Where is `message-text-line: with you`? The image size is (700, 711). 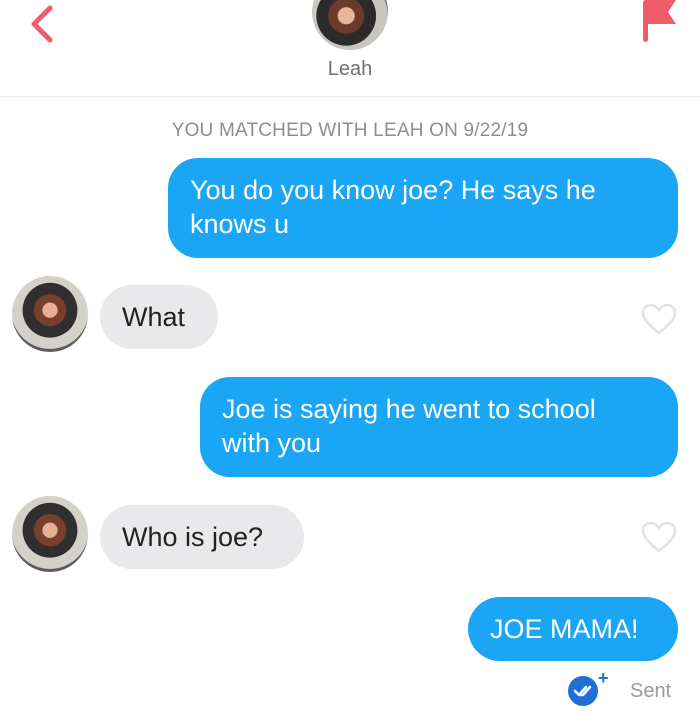
message-text-line: with you is located at coordinates (272, 443).